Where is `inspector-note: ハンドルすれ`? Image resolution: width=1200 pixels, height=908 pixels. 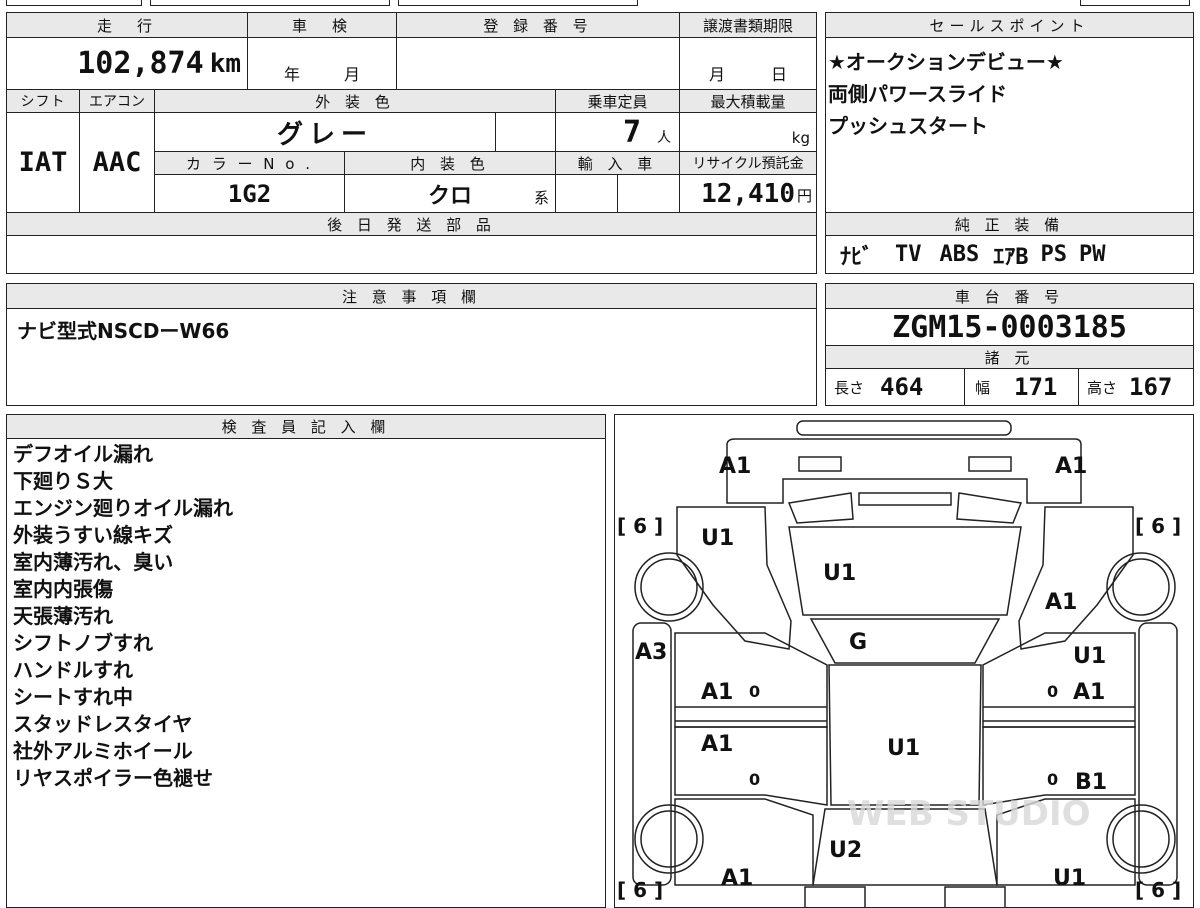 inspector-note: ハンドルすれ is located at coordinates (73, 670).